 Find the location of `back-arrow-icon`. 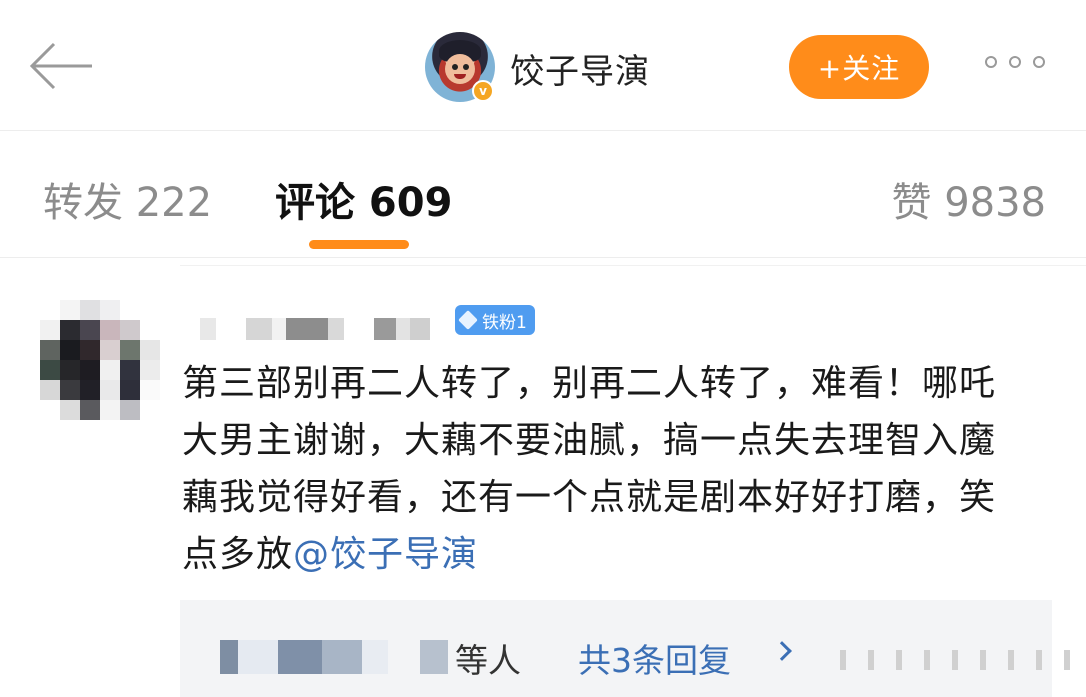

back-arrow-icon is located at coordinates (61, 66).